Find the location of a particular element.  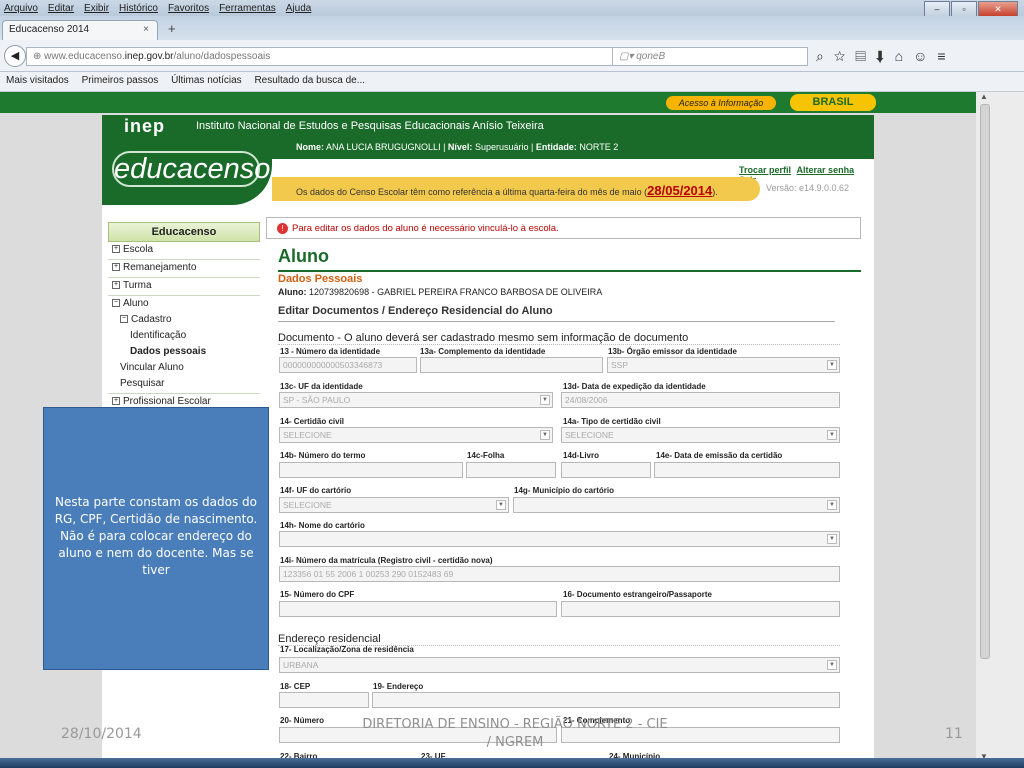

tab-bar: Educacenso 2014 × + is located at coordinates (512, 28).